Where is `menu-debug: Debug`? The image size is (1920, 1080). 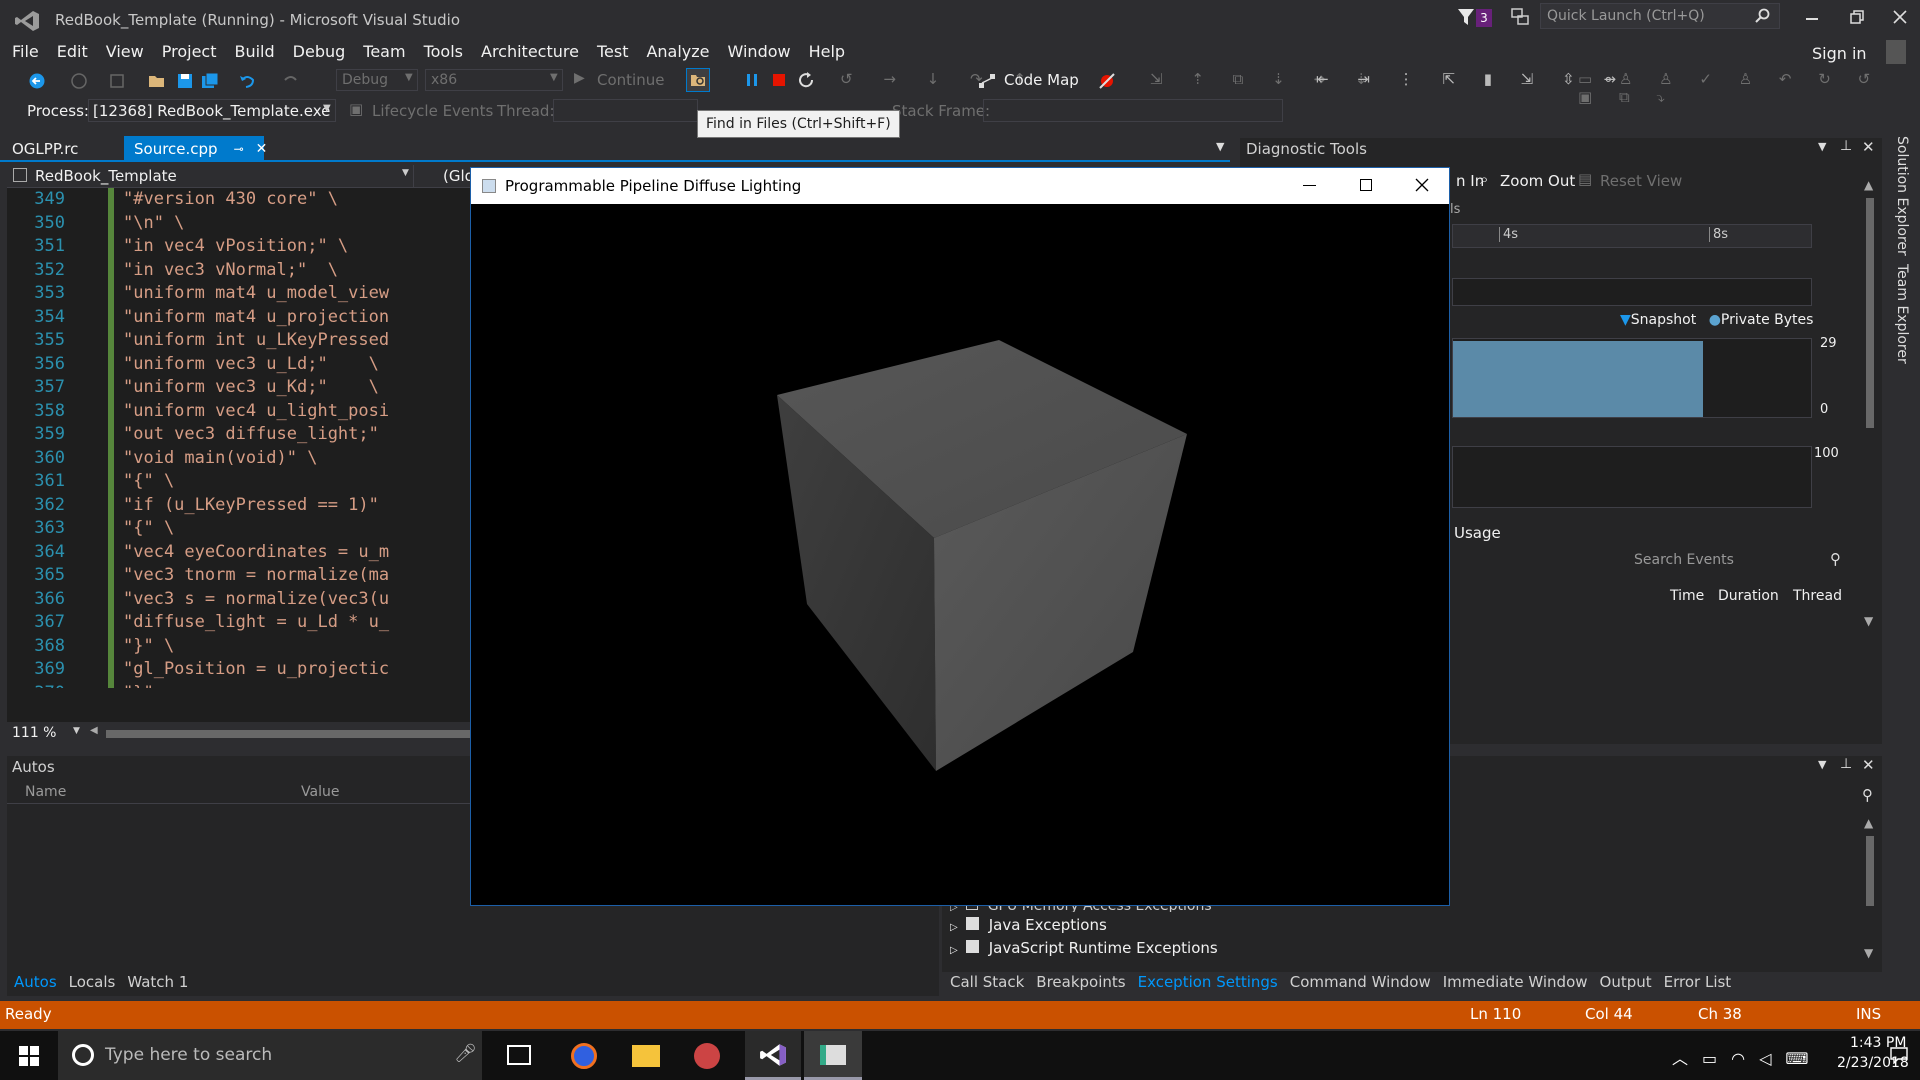 menu-debug: Debug is located at coordinates (319, 52).